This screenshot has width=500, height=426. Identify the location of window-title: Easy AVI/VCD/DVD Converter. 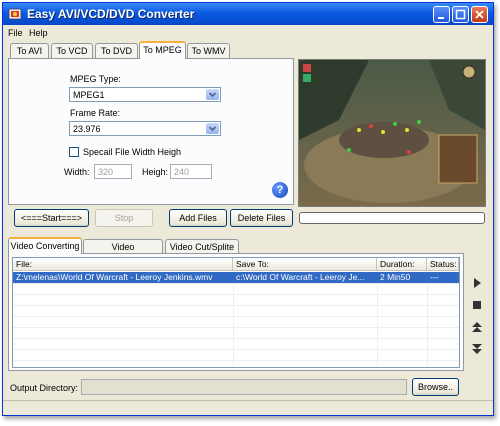
(111, 14).